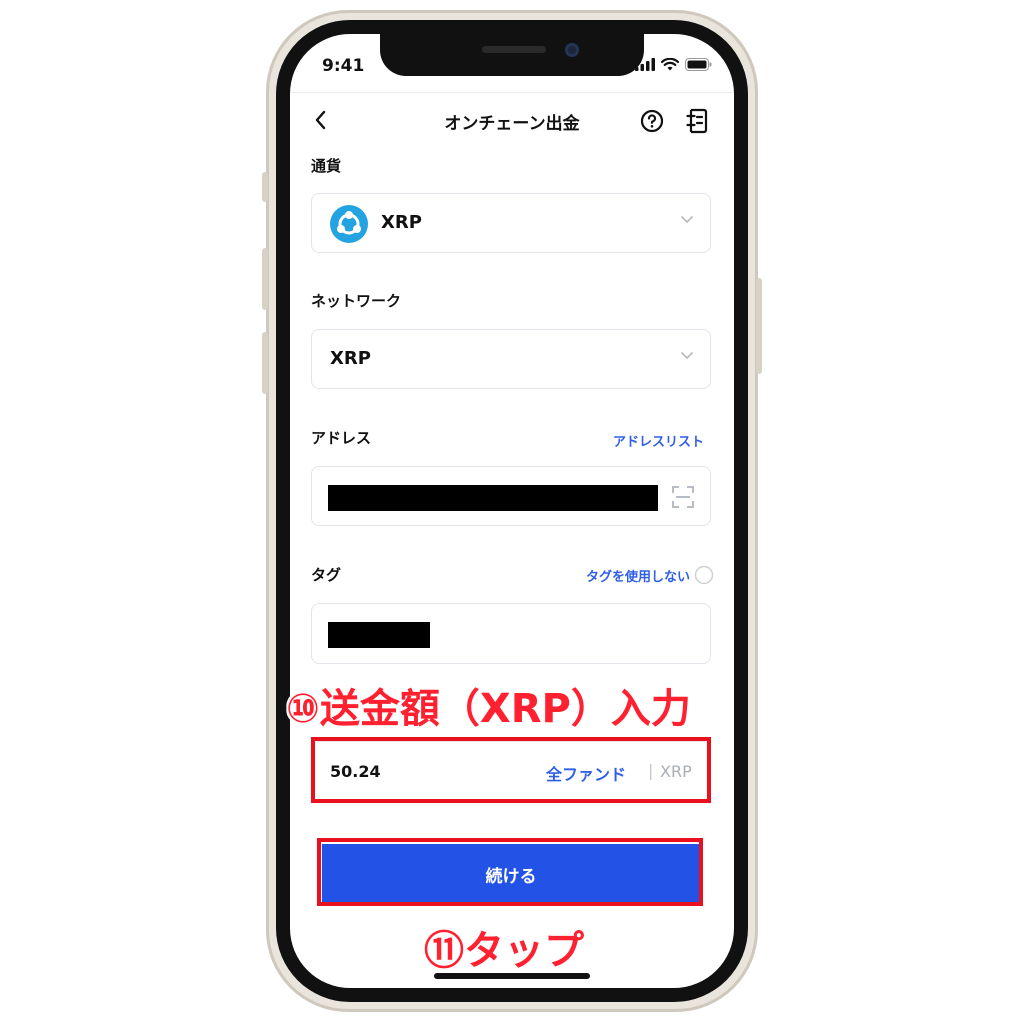 The height and width of the screenshot is (1024, 1024). What do you see at coordinates (512, 55) in the screenshot?
I see `notch` at bounding box center [512, 55].